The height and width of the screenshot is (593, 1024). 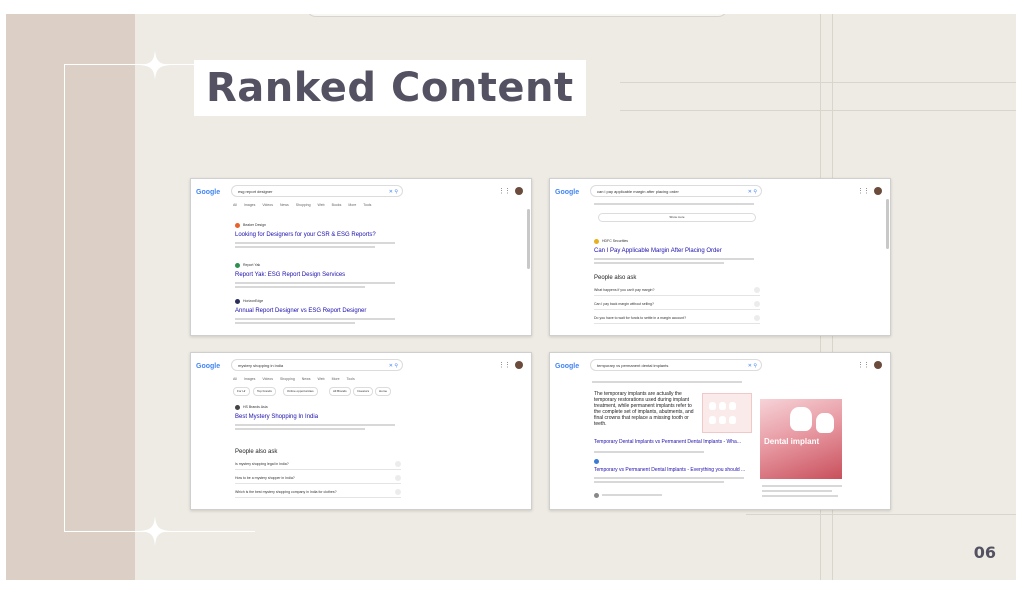 I want to click on paa-question: Can I pay back margin without selling?, so click(x=677, y=304).